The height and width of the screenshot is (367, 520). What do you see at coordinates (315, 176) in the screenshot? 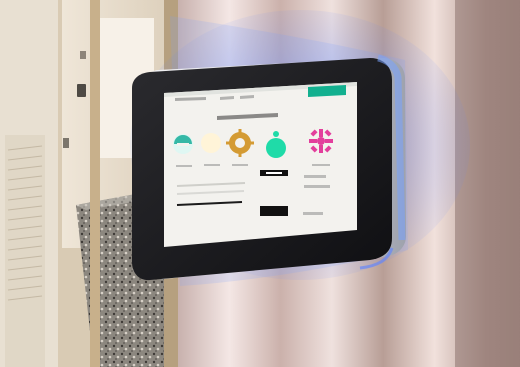
I see `screen-right-text` at bounding box center [315, 176].